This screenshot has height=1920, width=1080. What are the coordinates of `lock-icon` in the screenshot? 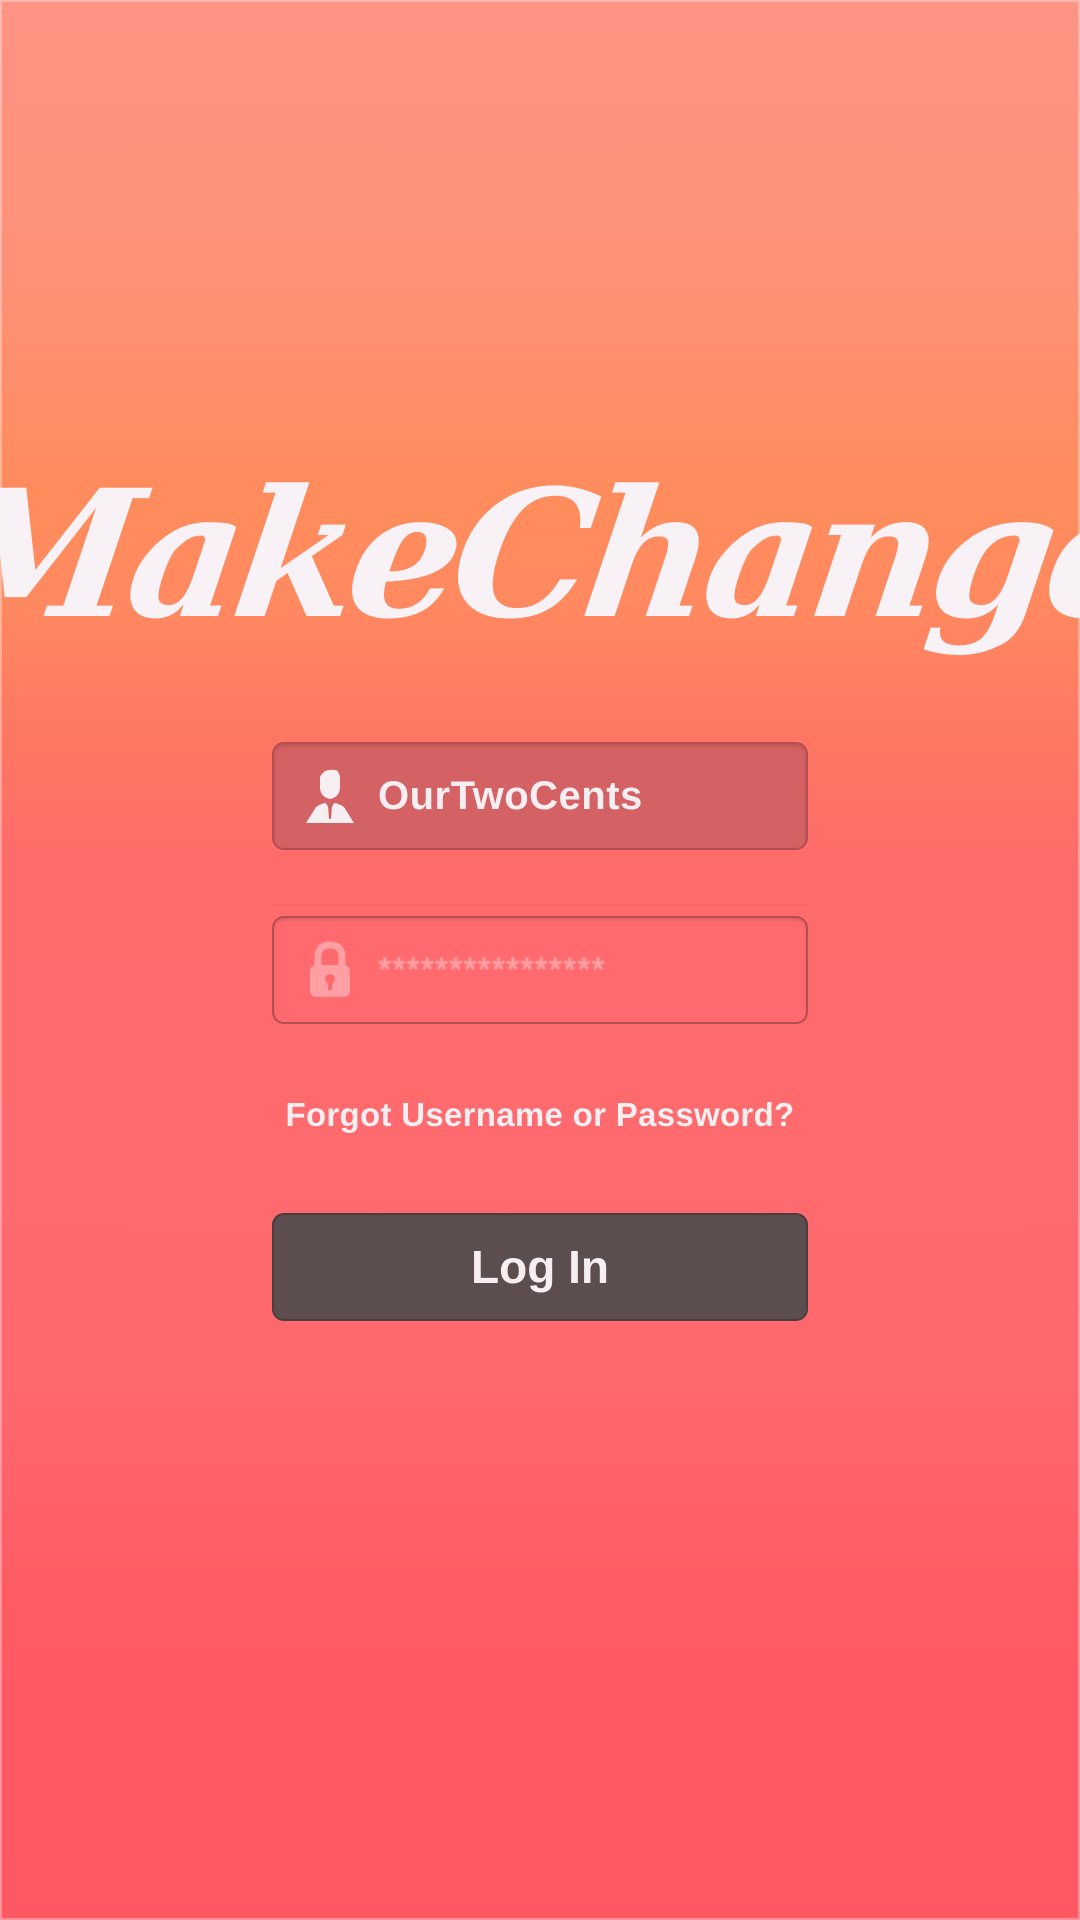 It's located at (330, 970).